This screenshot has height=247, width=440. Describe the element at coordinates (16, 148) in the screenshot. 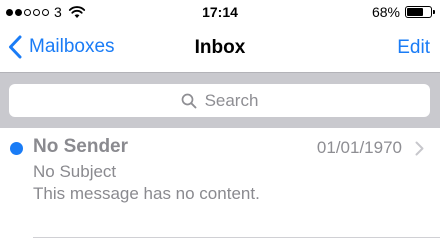

I see `unread-indicator` at that location.